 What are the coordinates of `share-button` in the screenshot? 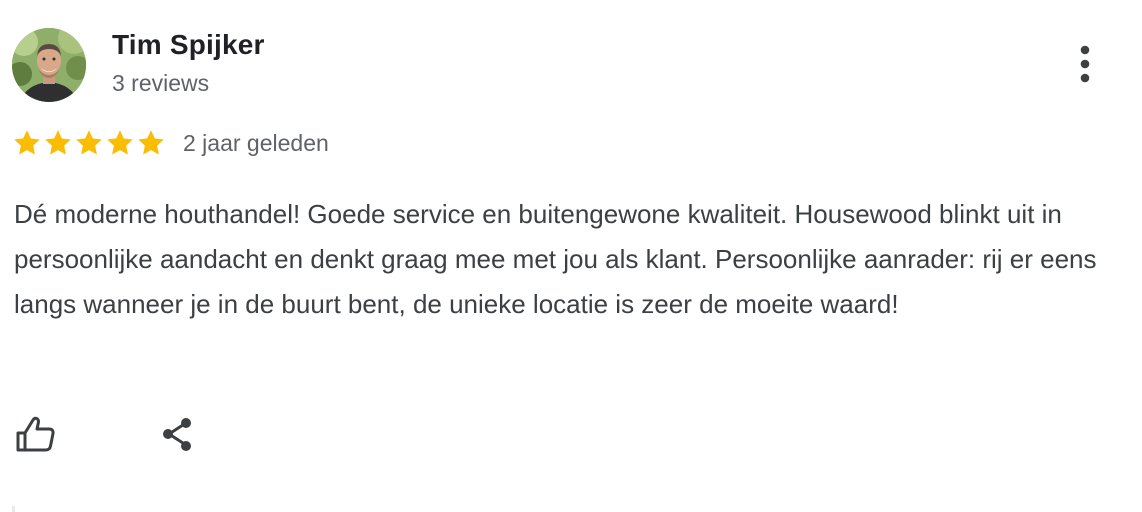 It's located at (178, 434).